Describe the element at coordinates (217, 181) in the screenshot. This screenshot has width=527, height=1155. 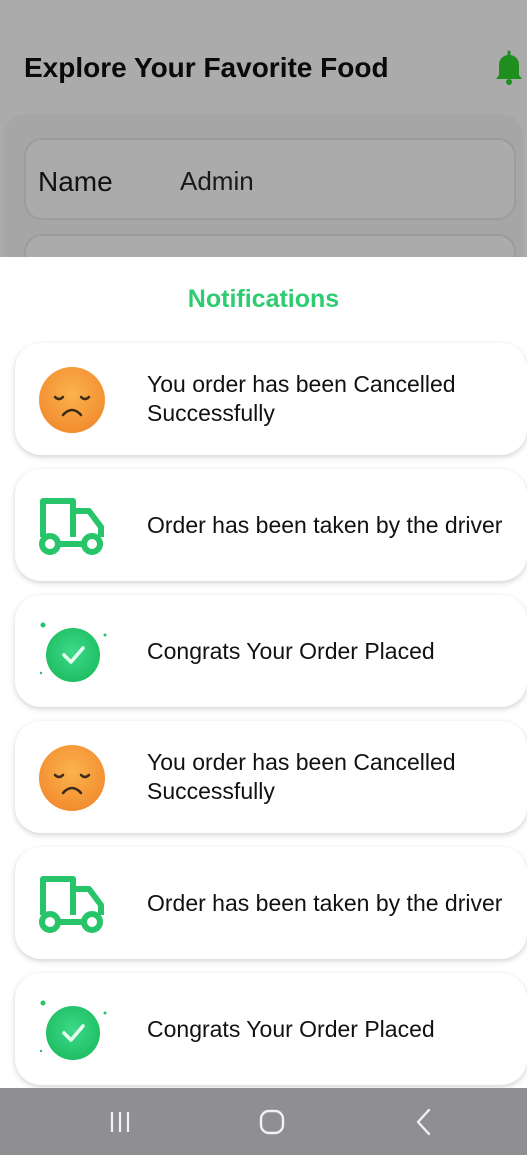
I see `name-value: Admin` at that location.